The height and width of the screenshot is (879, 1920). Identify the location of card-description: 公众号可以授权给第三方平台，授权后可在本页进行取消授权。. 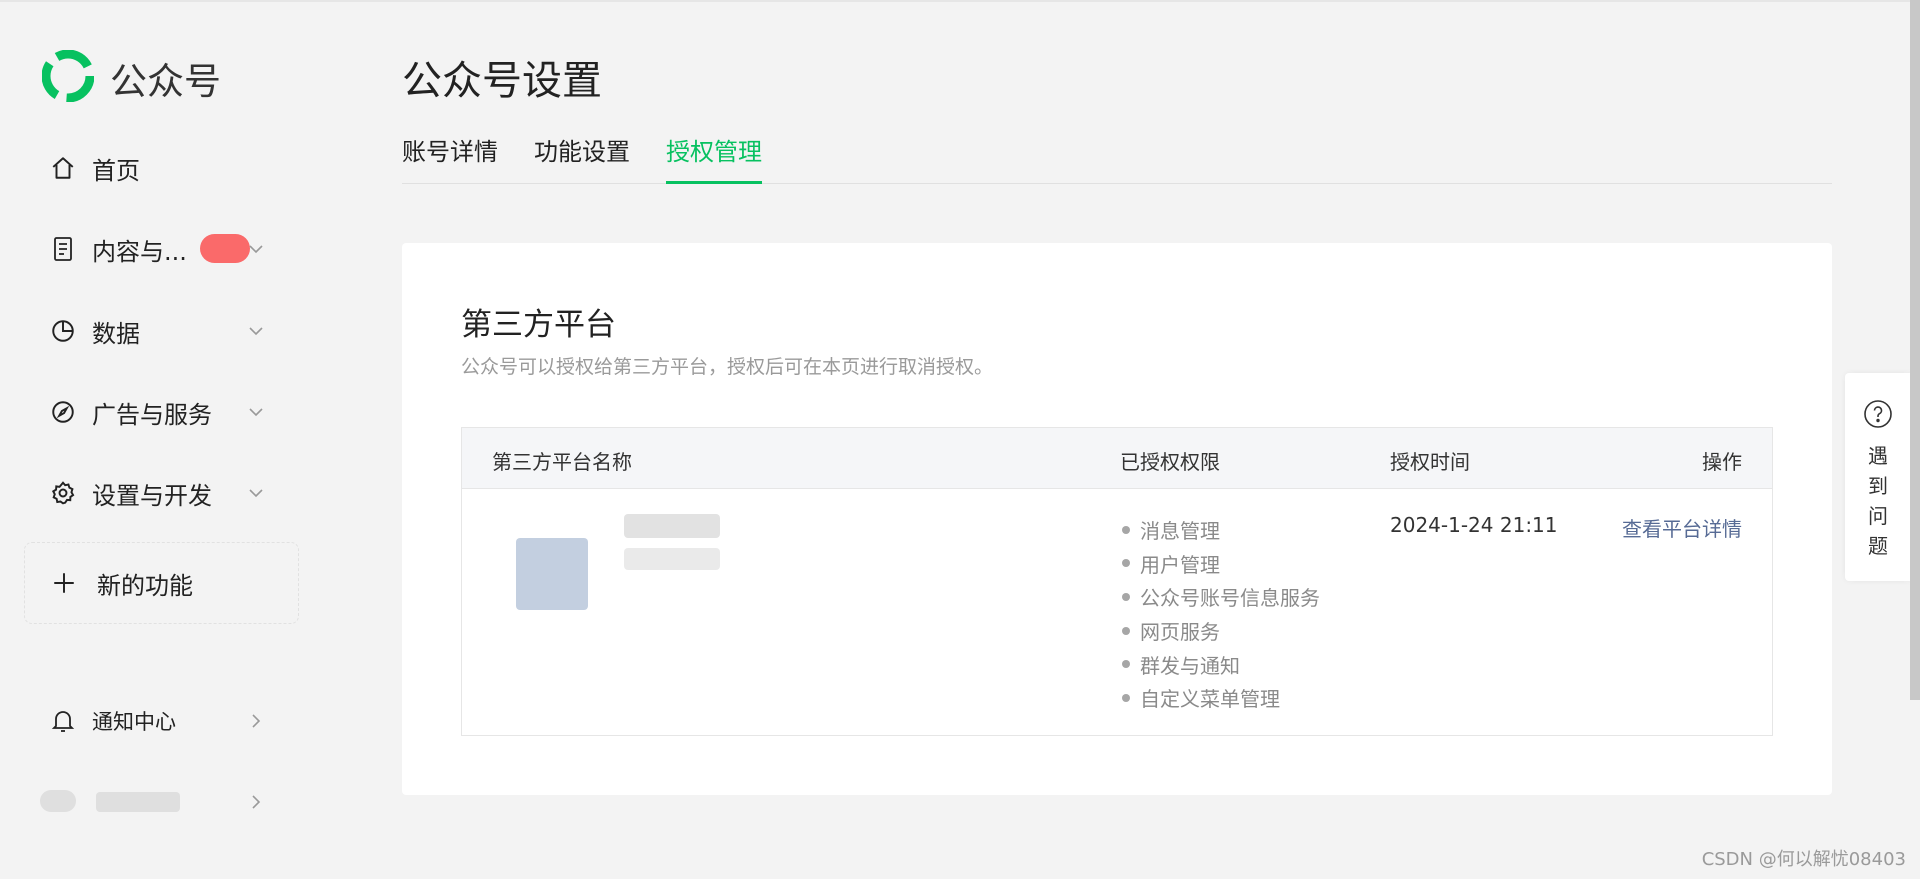
(727, 367).